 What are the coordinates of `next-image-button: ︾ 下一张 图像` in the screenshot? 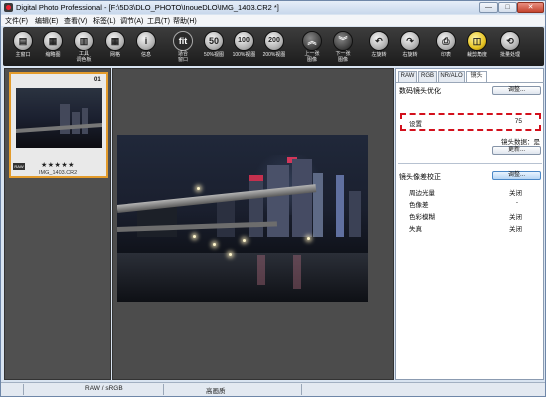 It's located at (343, 47).